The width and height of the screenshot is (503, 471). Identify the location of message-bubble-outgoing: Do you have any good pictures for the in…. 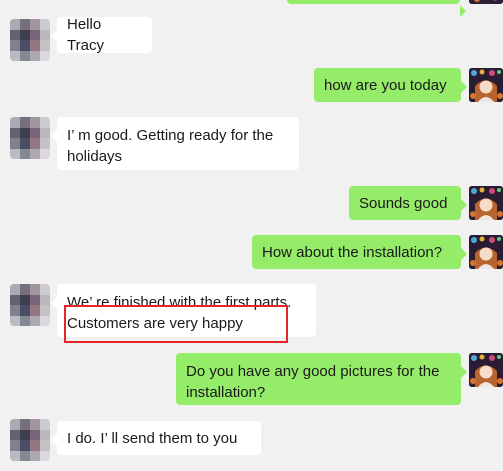
(321, 379).